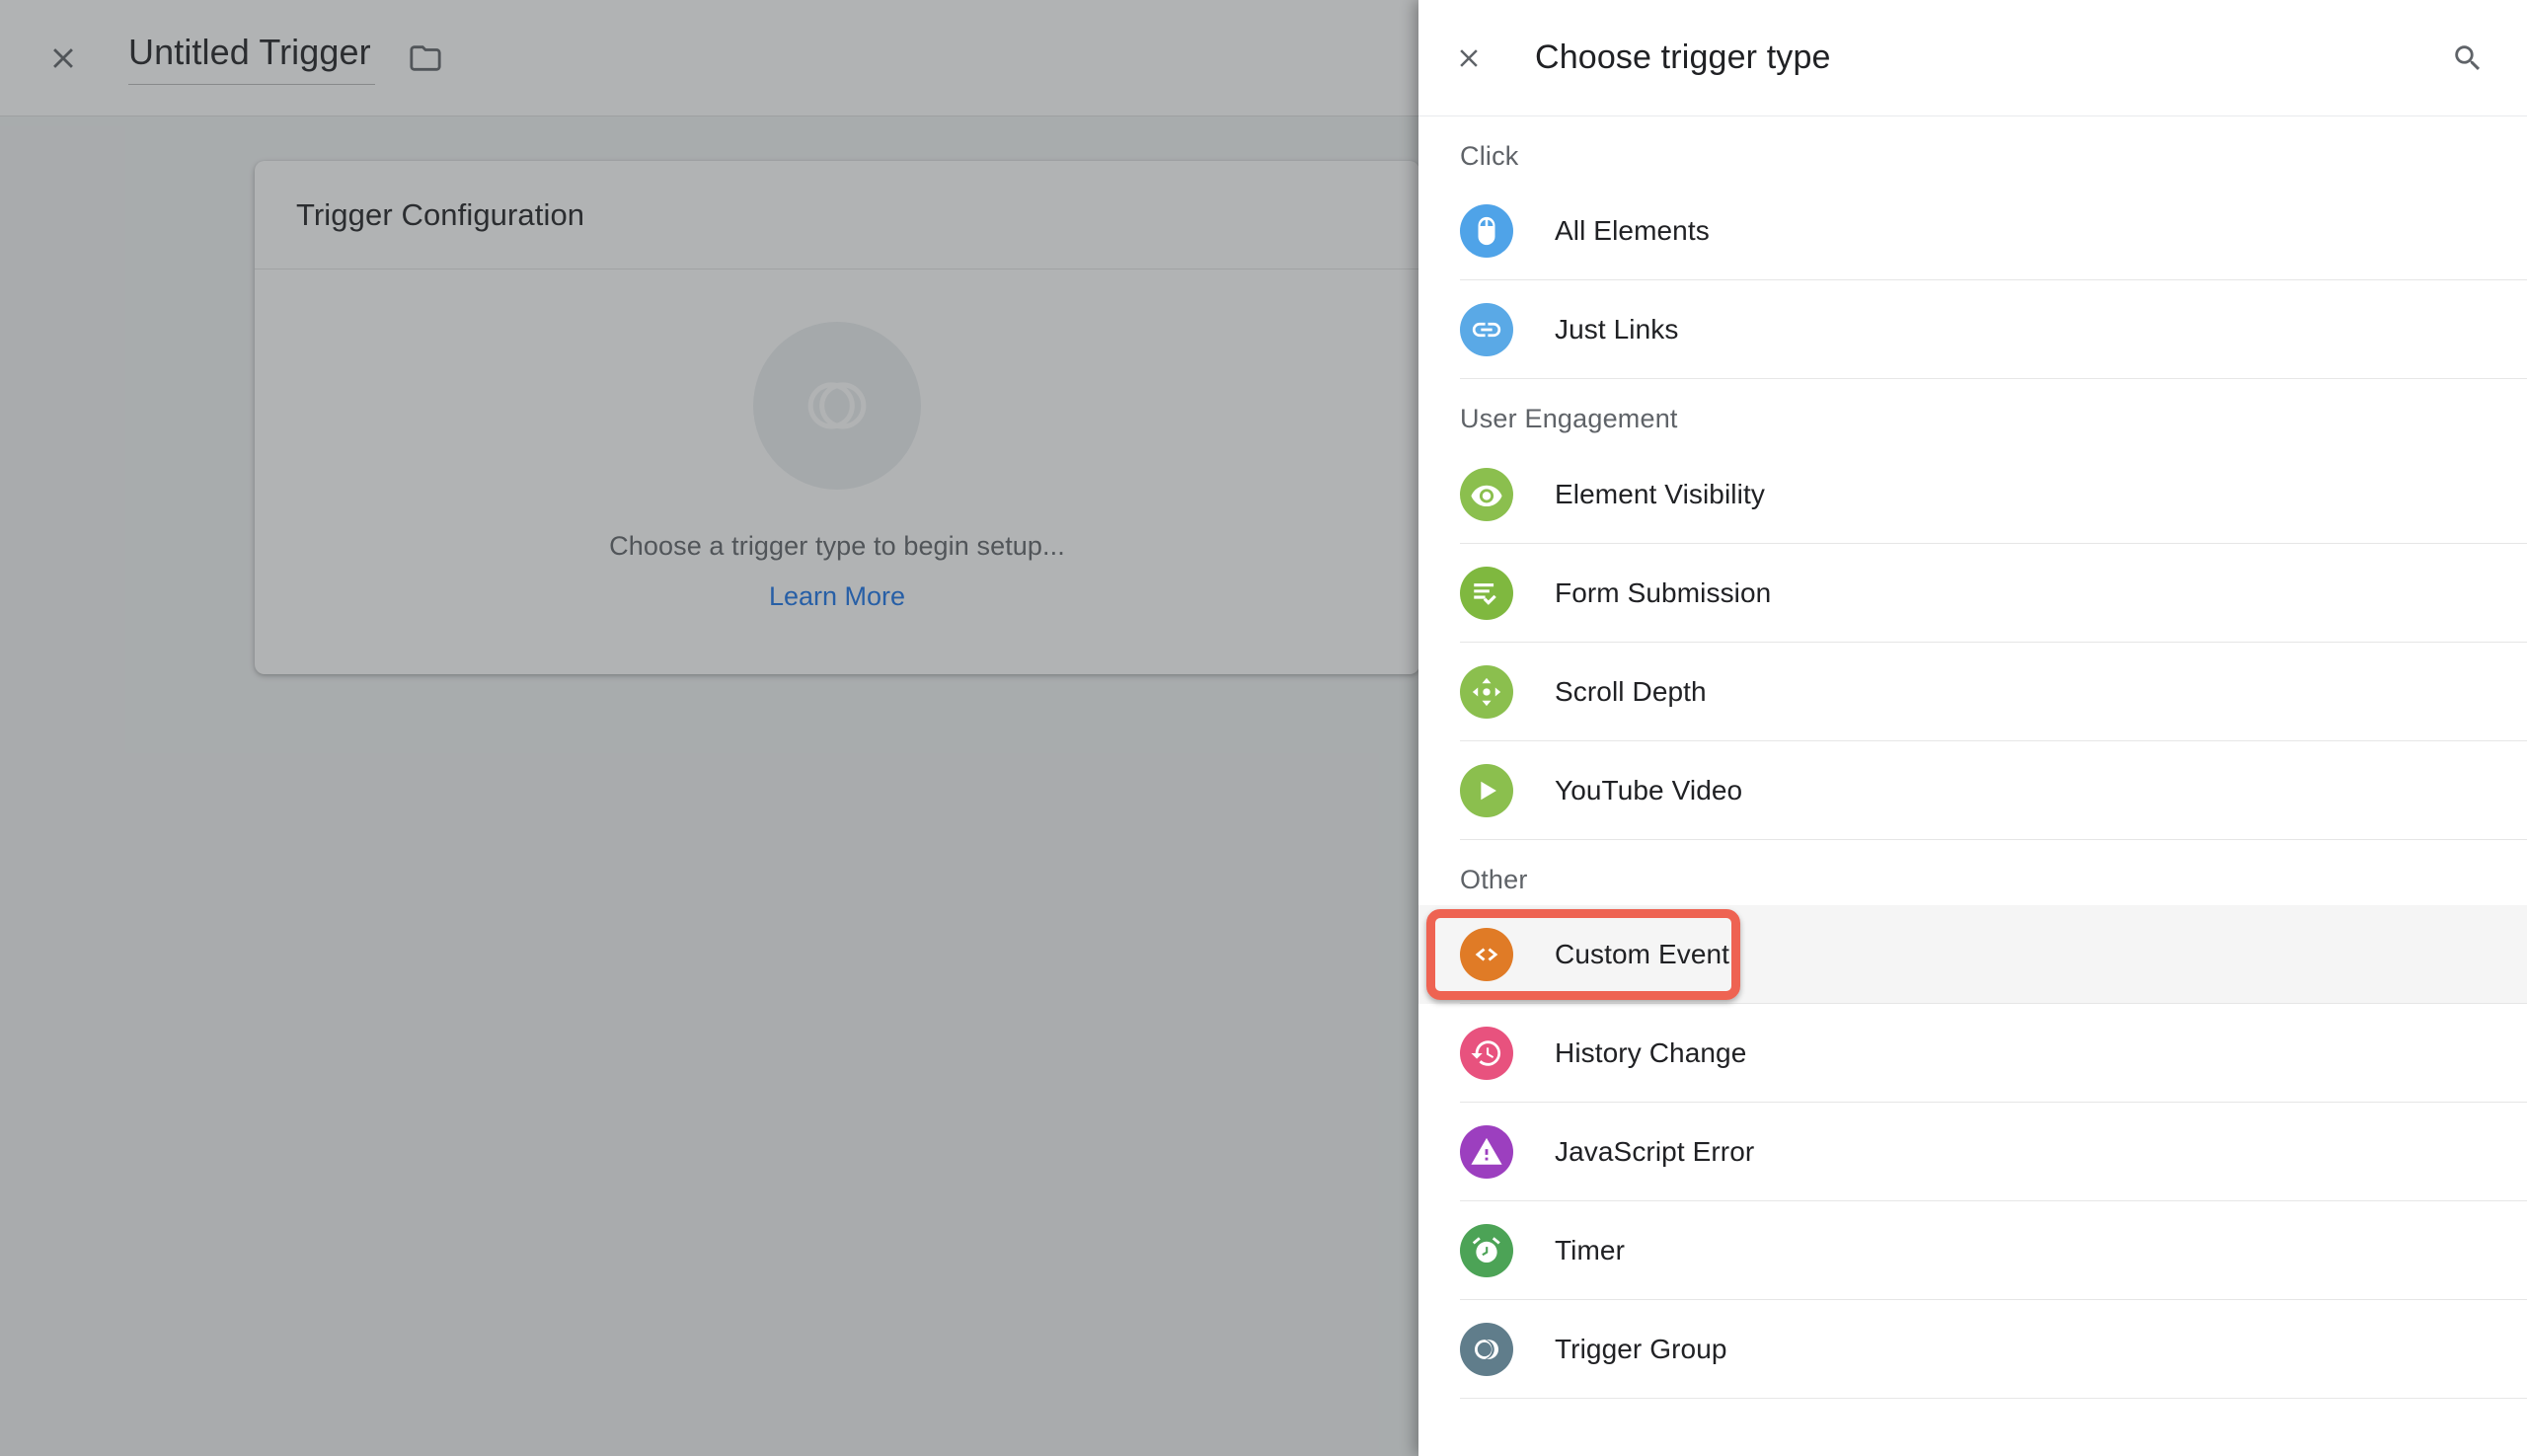  What do you see at coordinates (1631, 691) in the screenshot?
I see `trigger-type-label: Scroll Depth` at bounding box center [1631, 691].